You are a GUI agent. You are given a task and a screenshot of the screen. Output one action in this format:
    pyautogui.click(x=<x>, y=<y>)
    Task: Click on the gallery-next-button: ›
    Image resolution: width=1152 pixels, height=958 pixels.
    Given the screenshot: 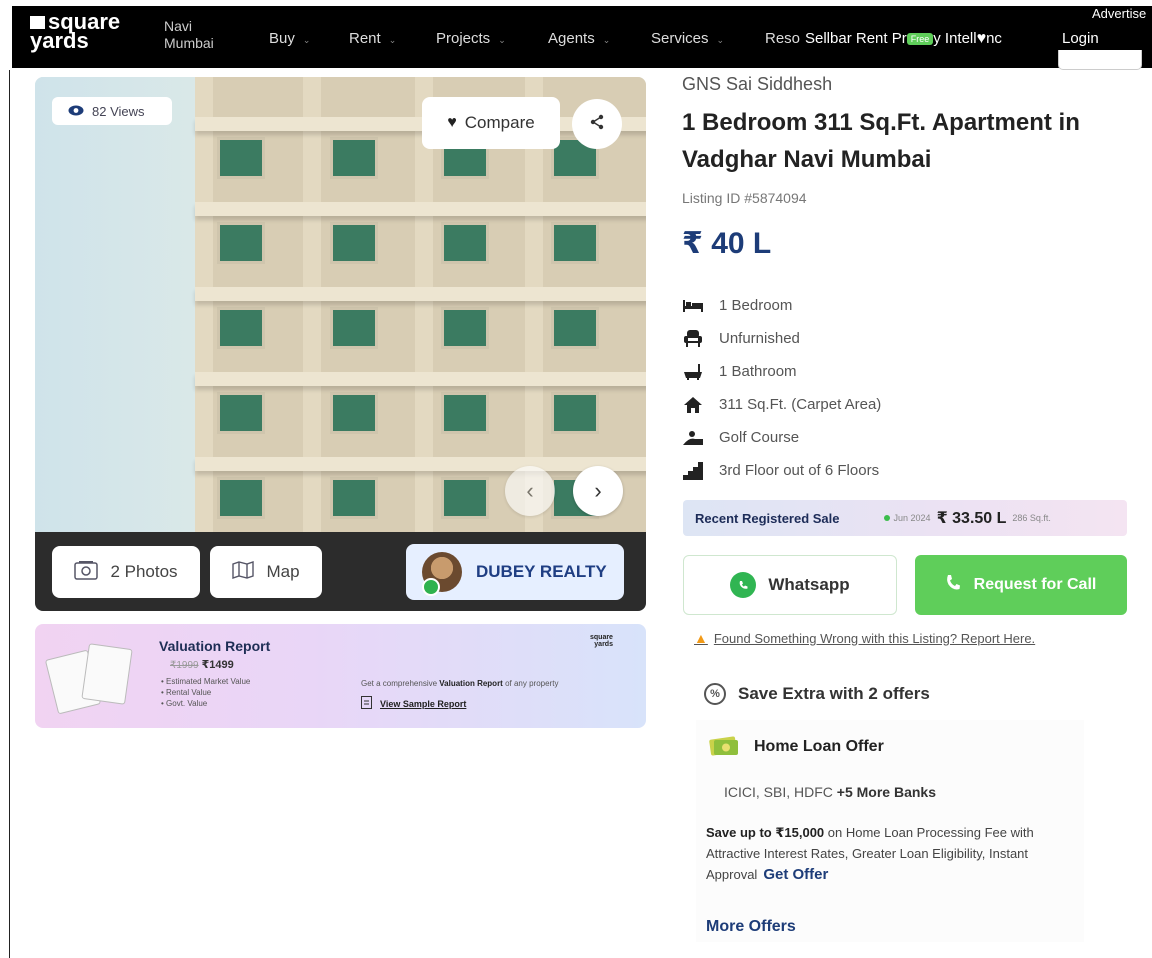 What is the action you would take?
    pyautogui.click(x=598, y=491)
    